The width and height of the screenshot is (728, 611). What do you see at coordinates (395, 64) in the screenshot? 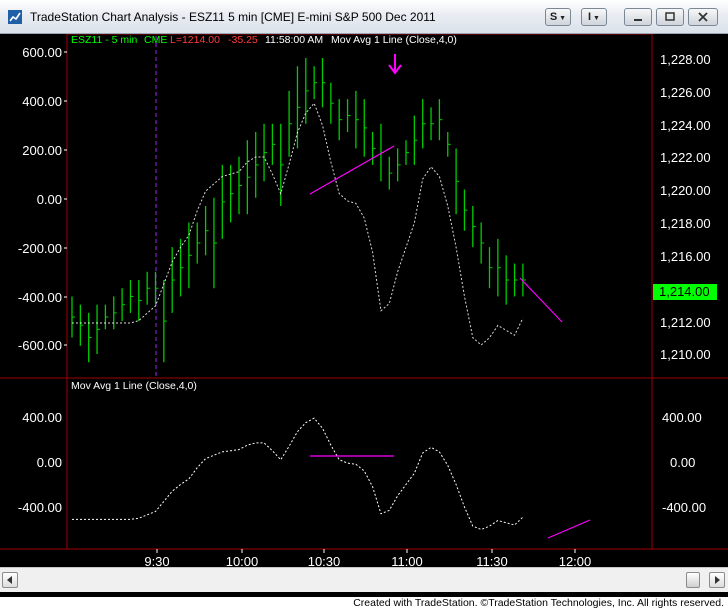
I see `arrow-down-icon` at bounding box center [395, 64].